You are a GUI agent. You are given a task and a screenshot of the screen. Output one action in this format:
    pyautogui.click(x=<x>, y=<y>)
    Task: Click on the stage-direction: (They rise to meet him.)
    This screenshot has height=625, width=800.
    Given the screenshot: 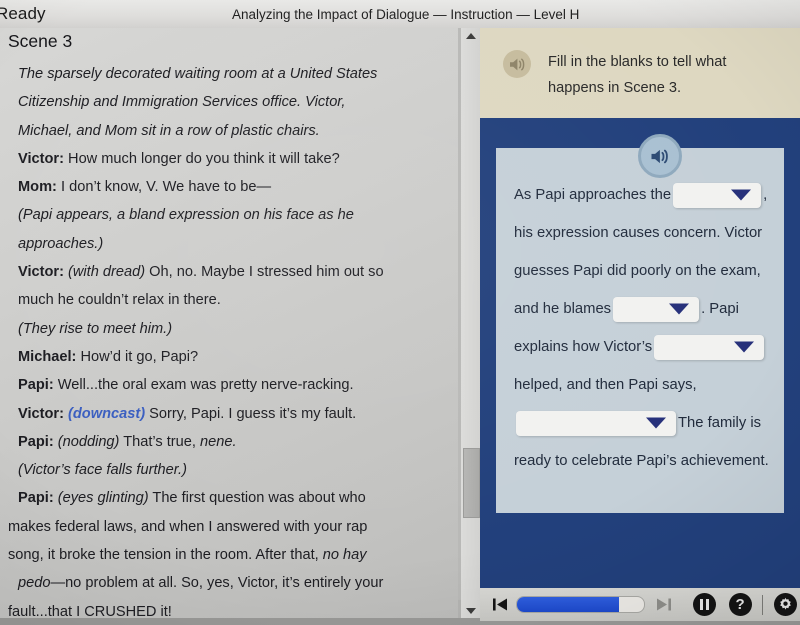 What is the action you would take?
    pyautogui.click(x=95, y=328)
    